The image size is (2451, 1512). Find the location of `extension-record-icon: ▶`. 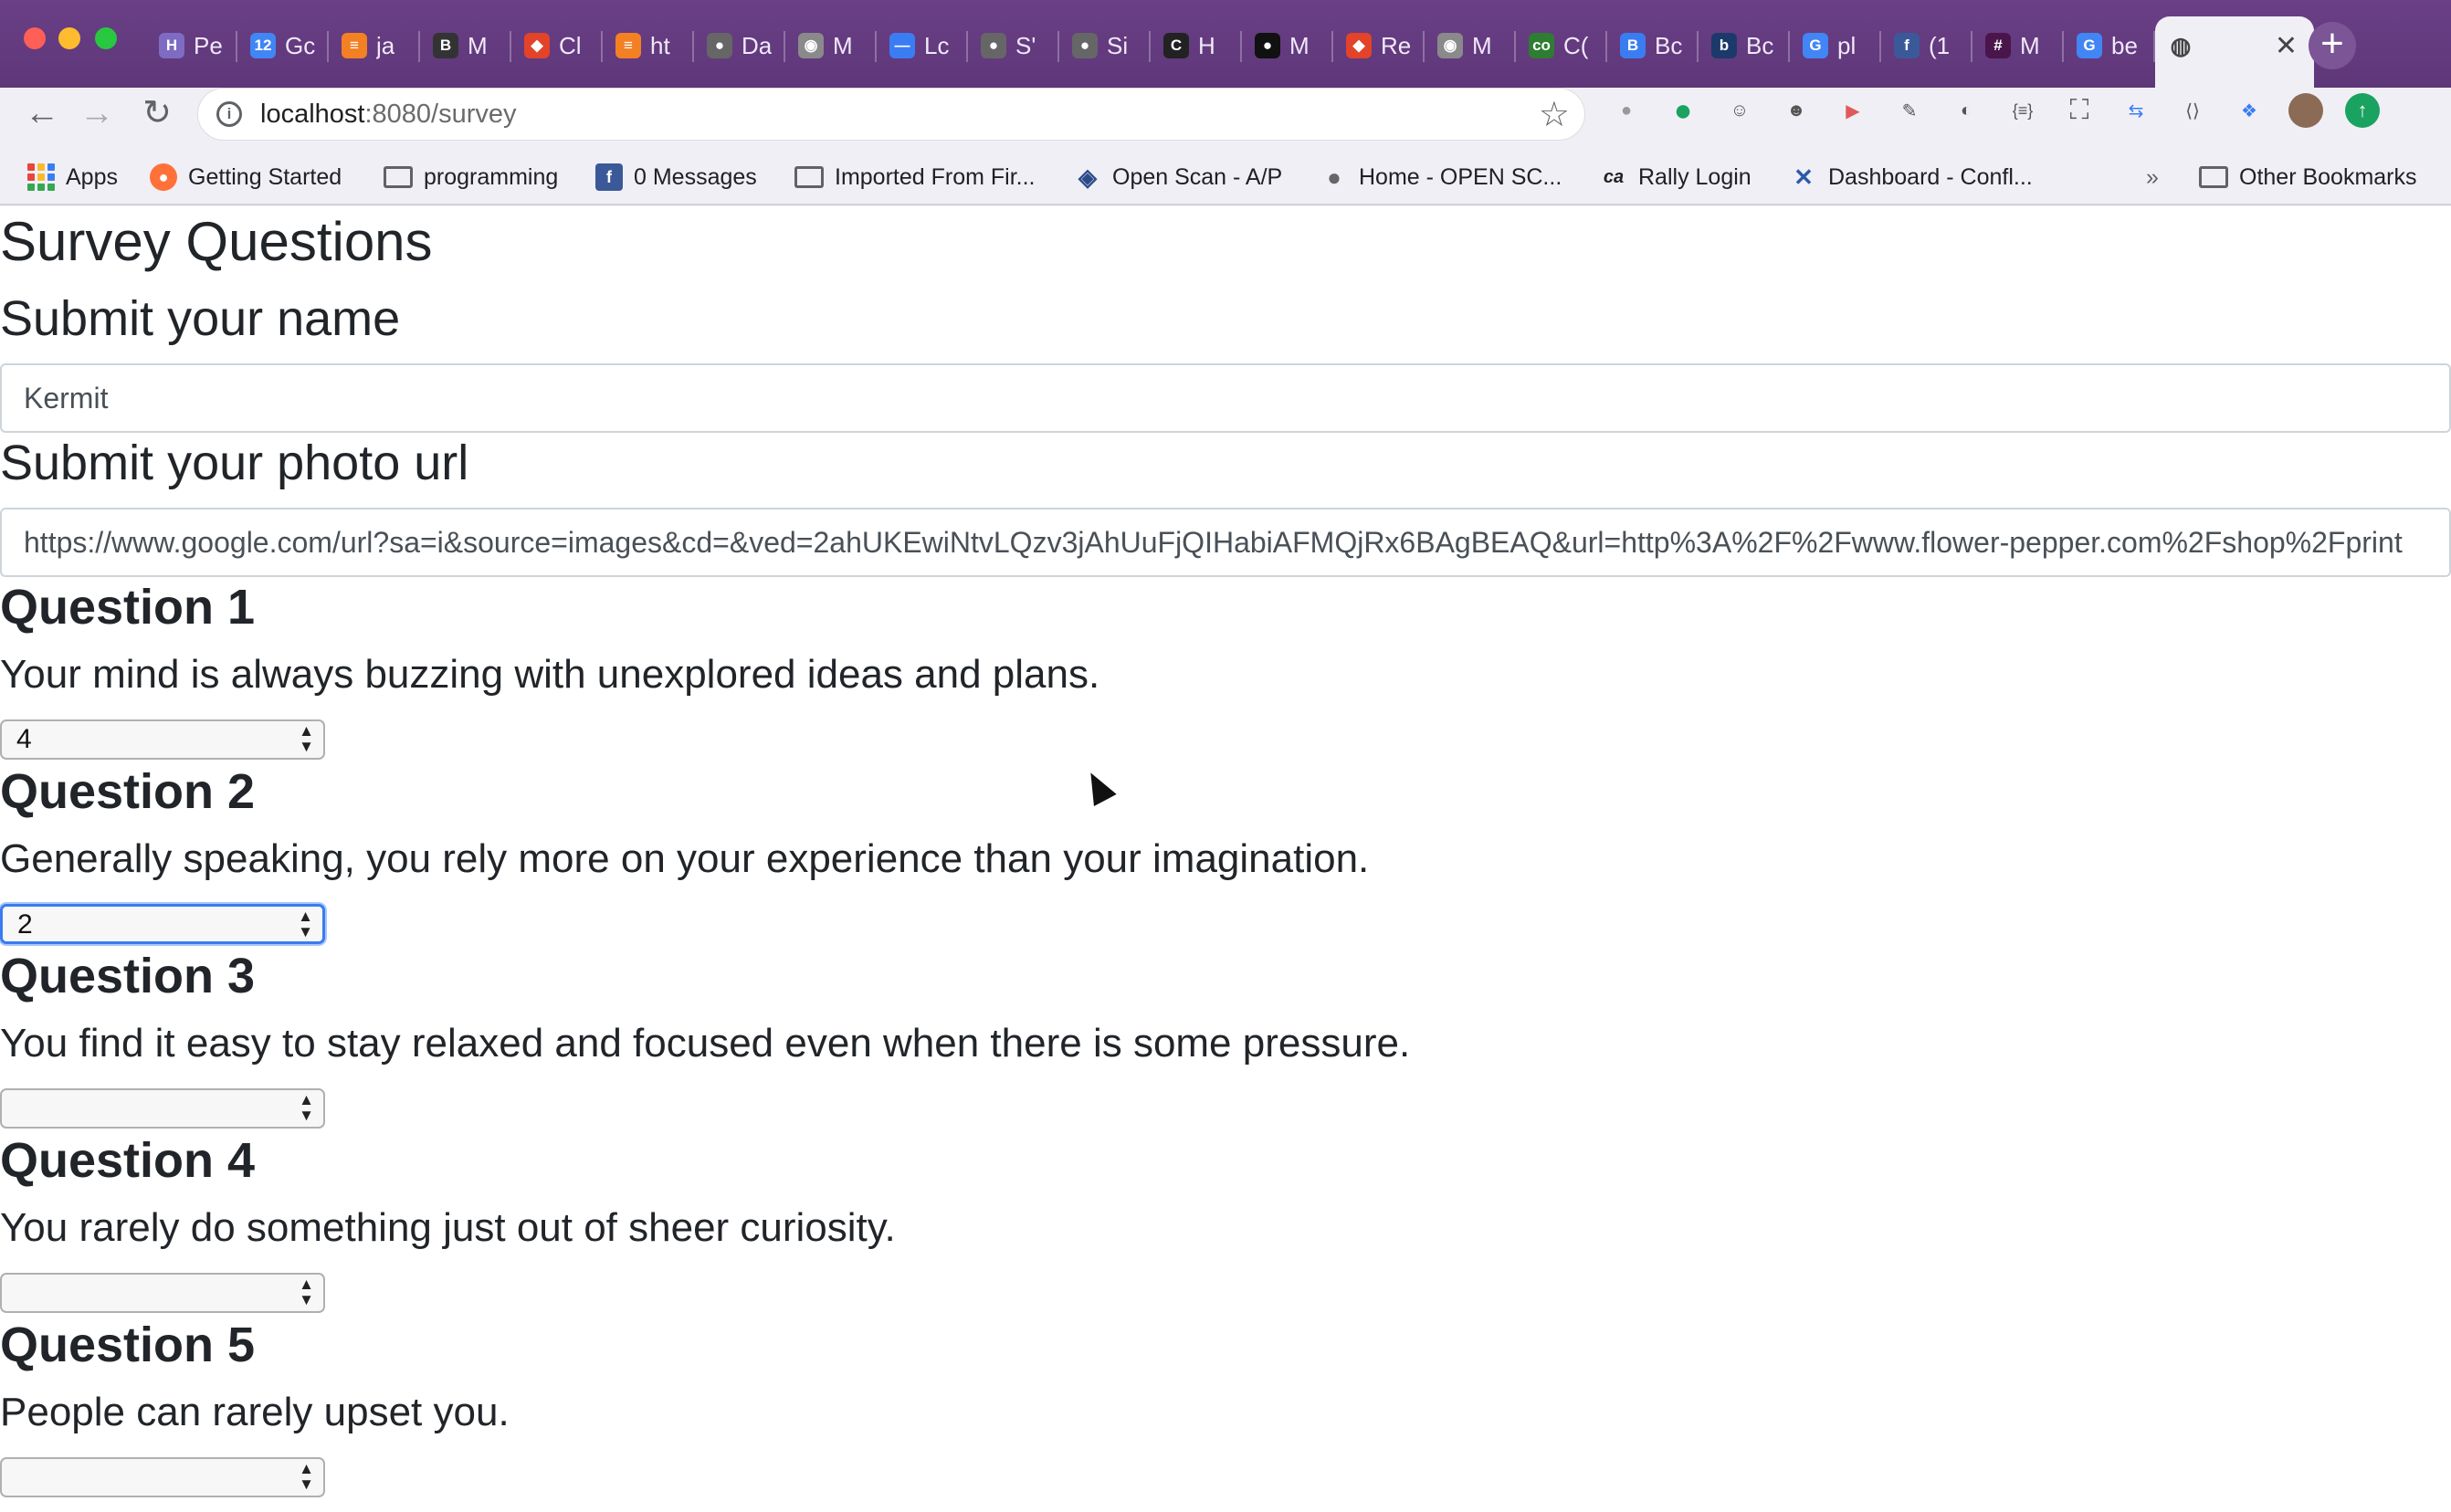

extension-record-icon: ▶ is located at coordinates (1853, 110).